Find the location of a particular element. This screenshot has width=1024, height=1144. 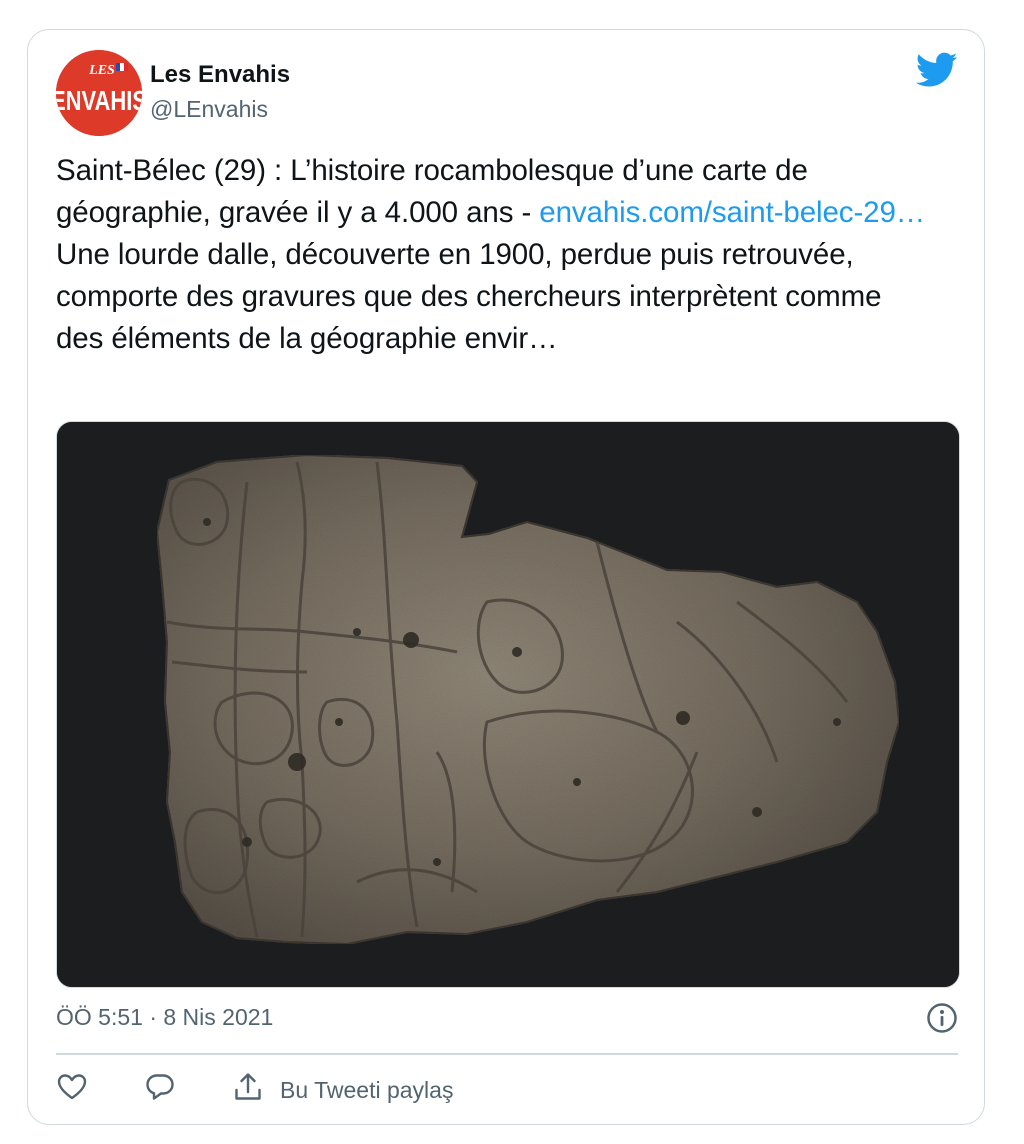

svg-text: ENVAHIS is located at coordinates (99, 101).